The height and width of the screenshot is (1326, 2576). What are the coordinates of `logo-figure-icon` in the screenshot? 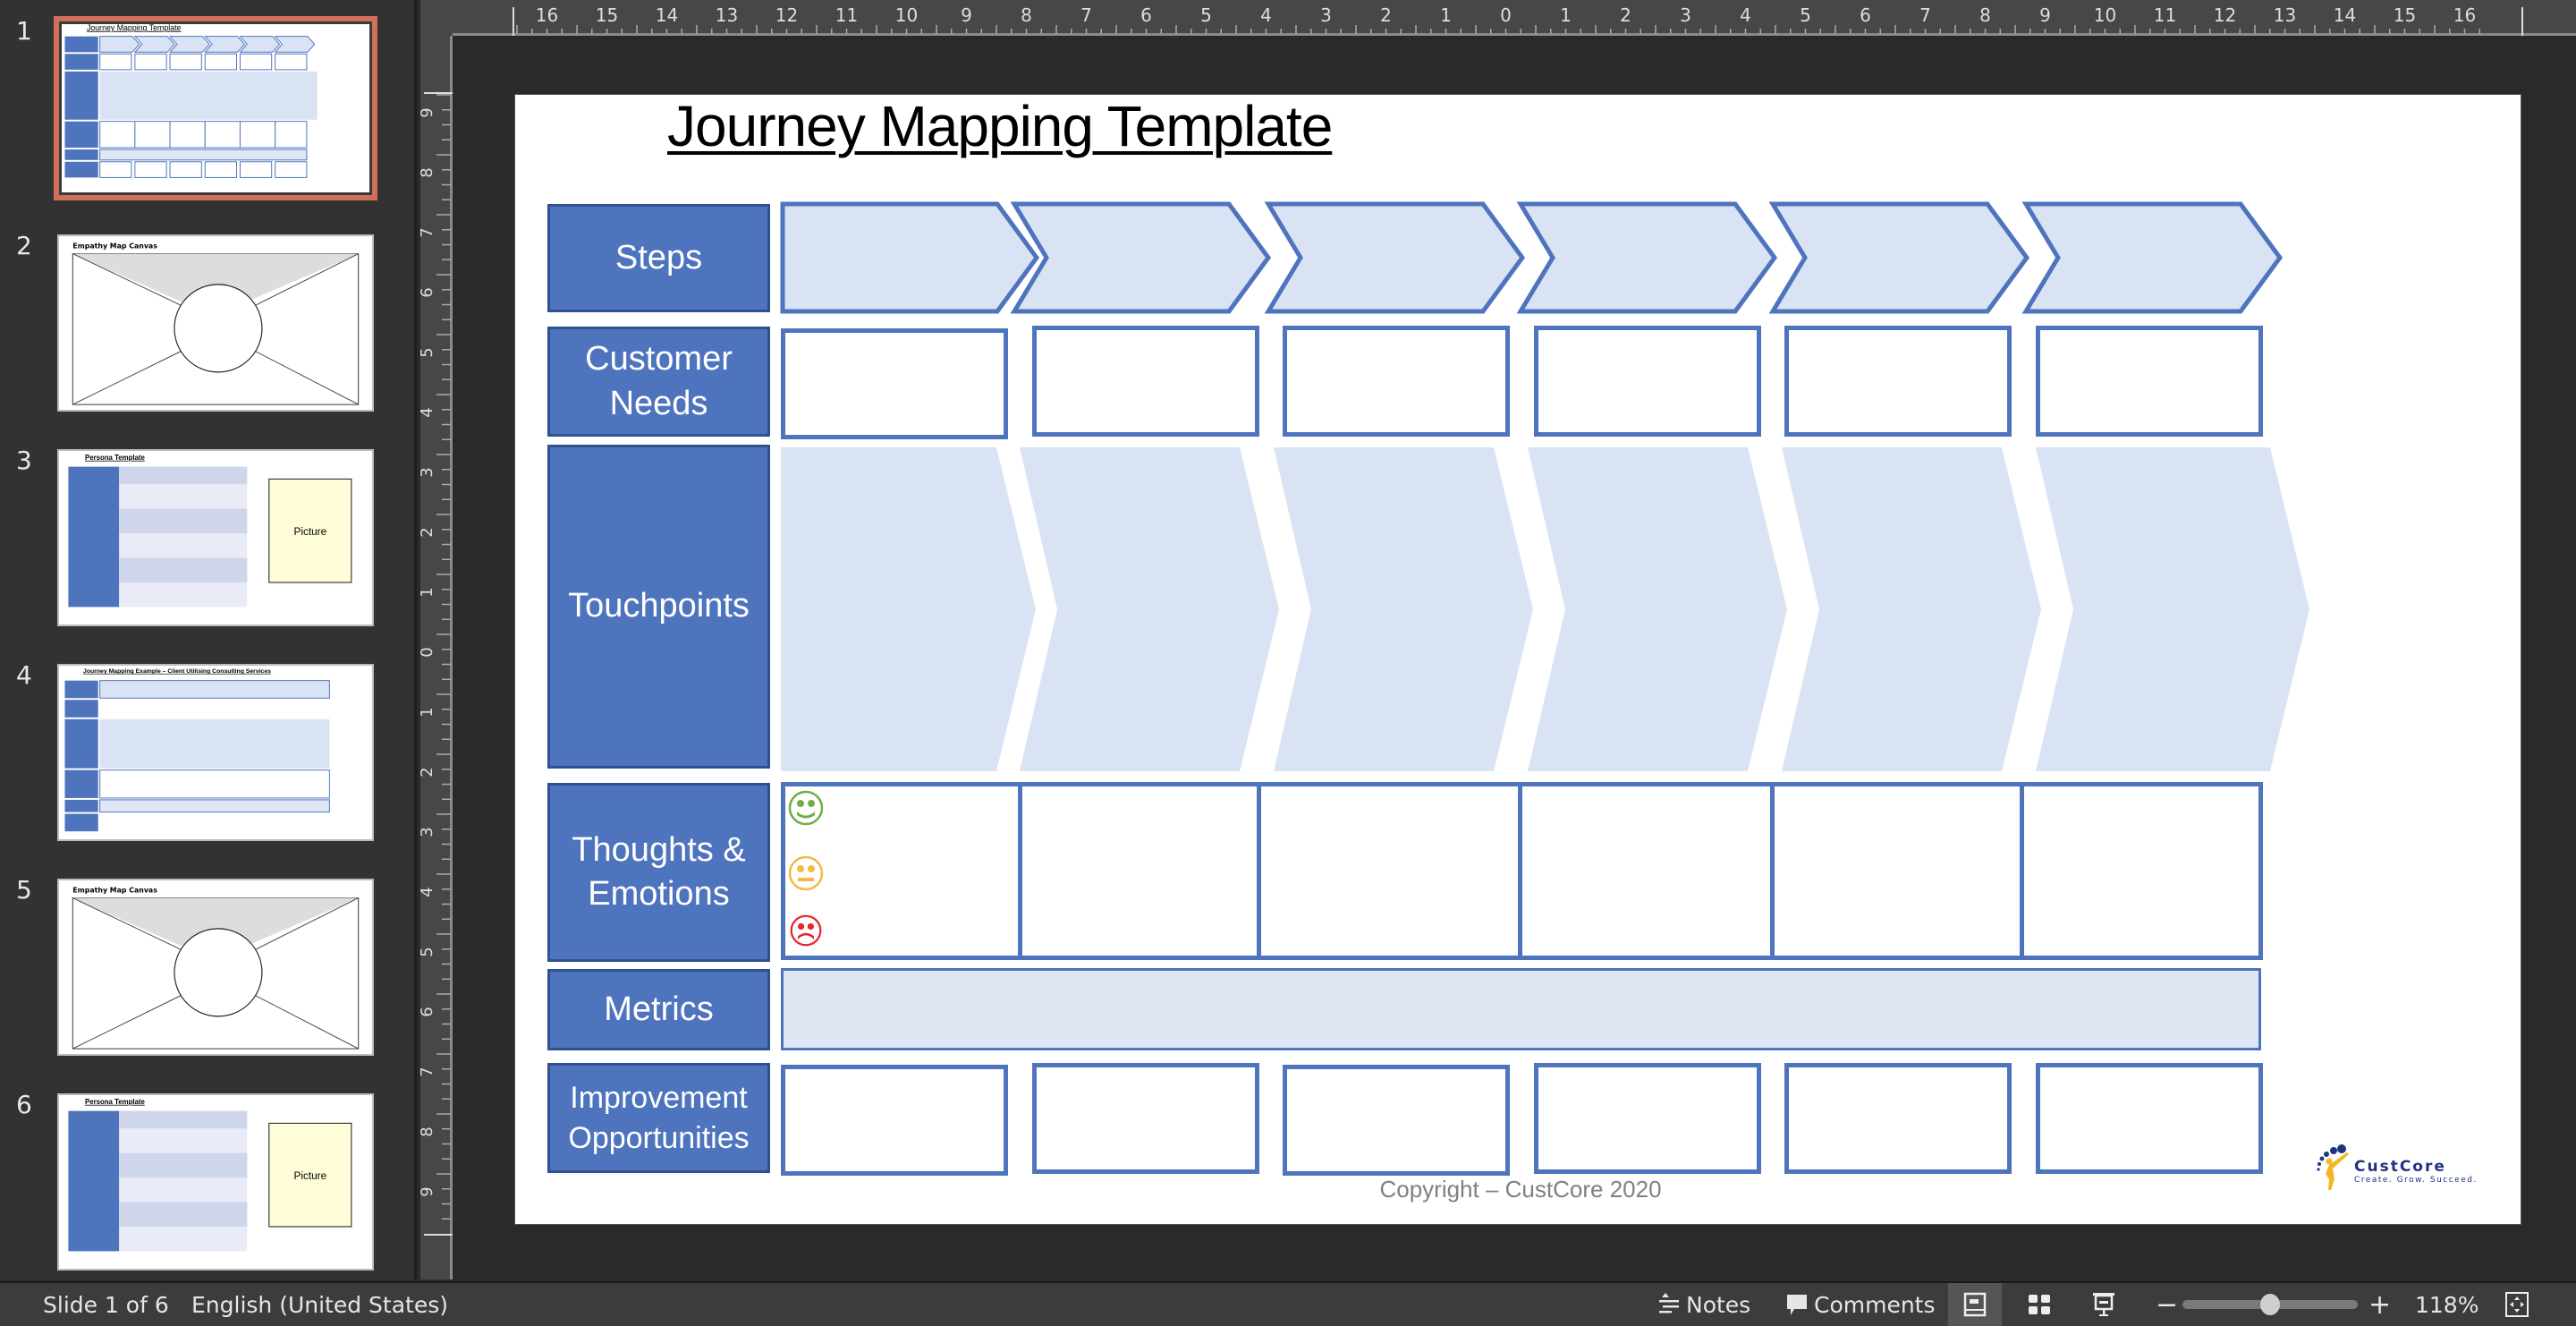 It's located at (2333, 1167).